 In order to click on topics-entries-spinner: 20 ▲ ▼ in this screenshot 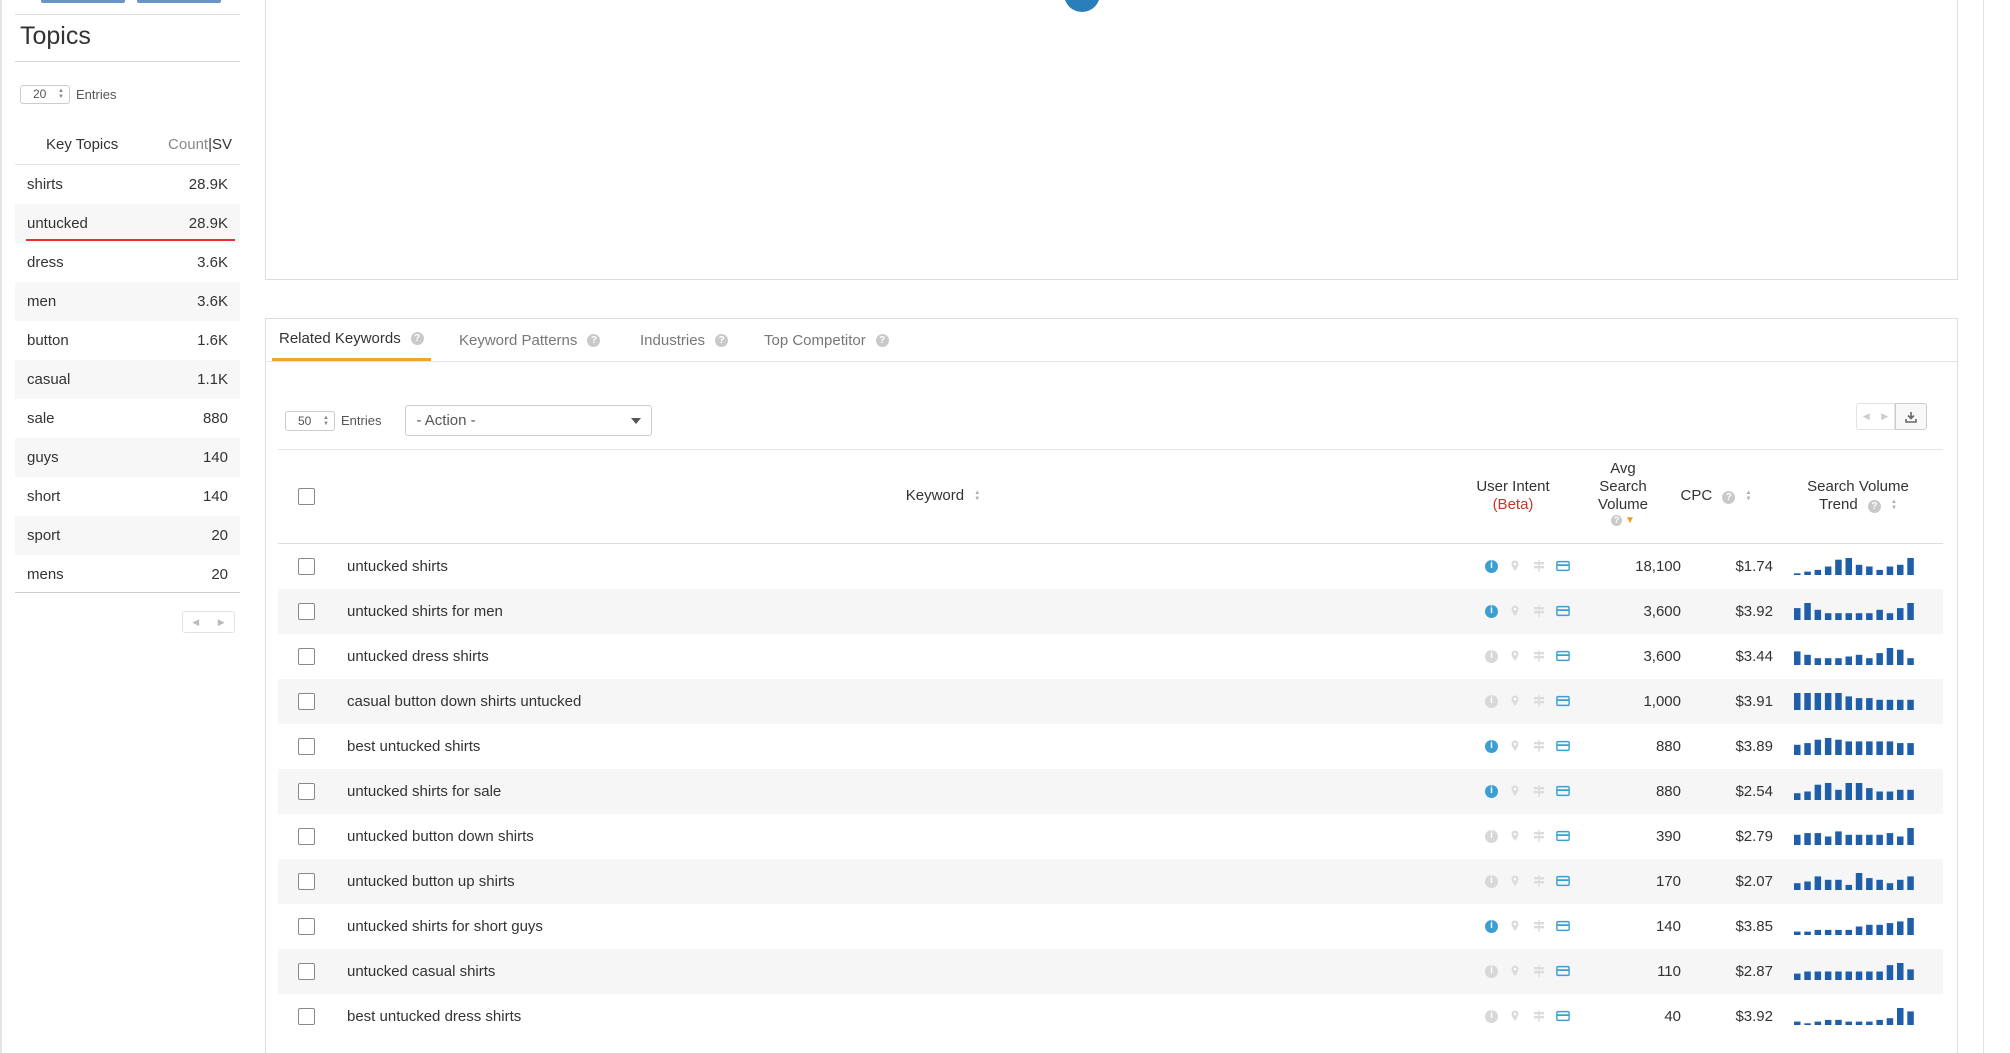, I will do `click(45, 94)`.